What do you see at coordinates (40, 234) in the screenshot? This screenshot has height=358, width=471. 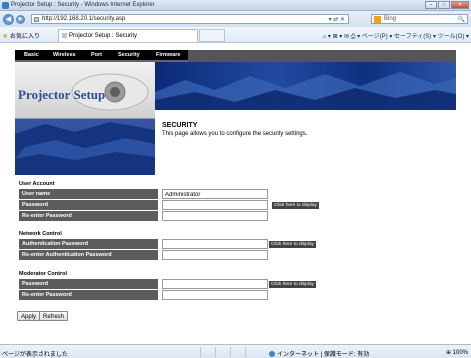 I see `network-control-heading: Network Control` at bounding box center [40, 234].